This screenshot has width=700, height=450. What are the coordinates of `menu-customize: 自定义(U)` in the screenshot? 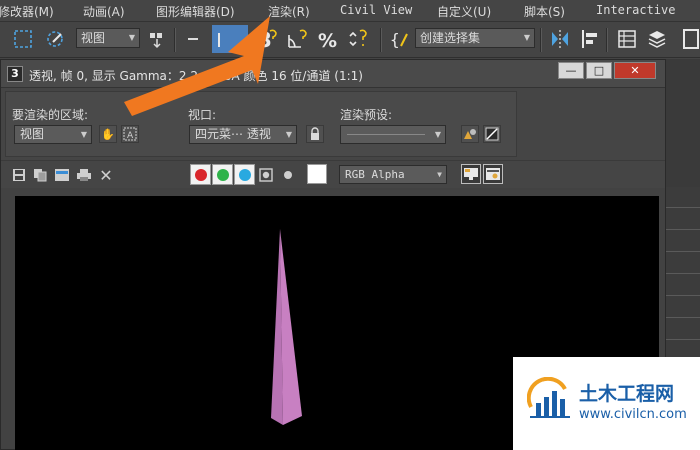 It's located at (464, 11).